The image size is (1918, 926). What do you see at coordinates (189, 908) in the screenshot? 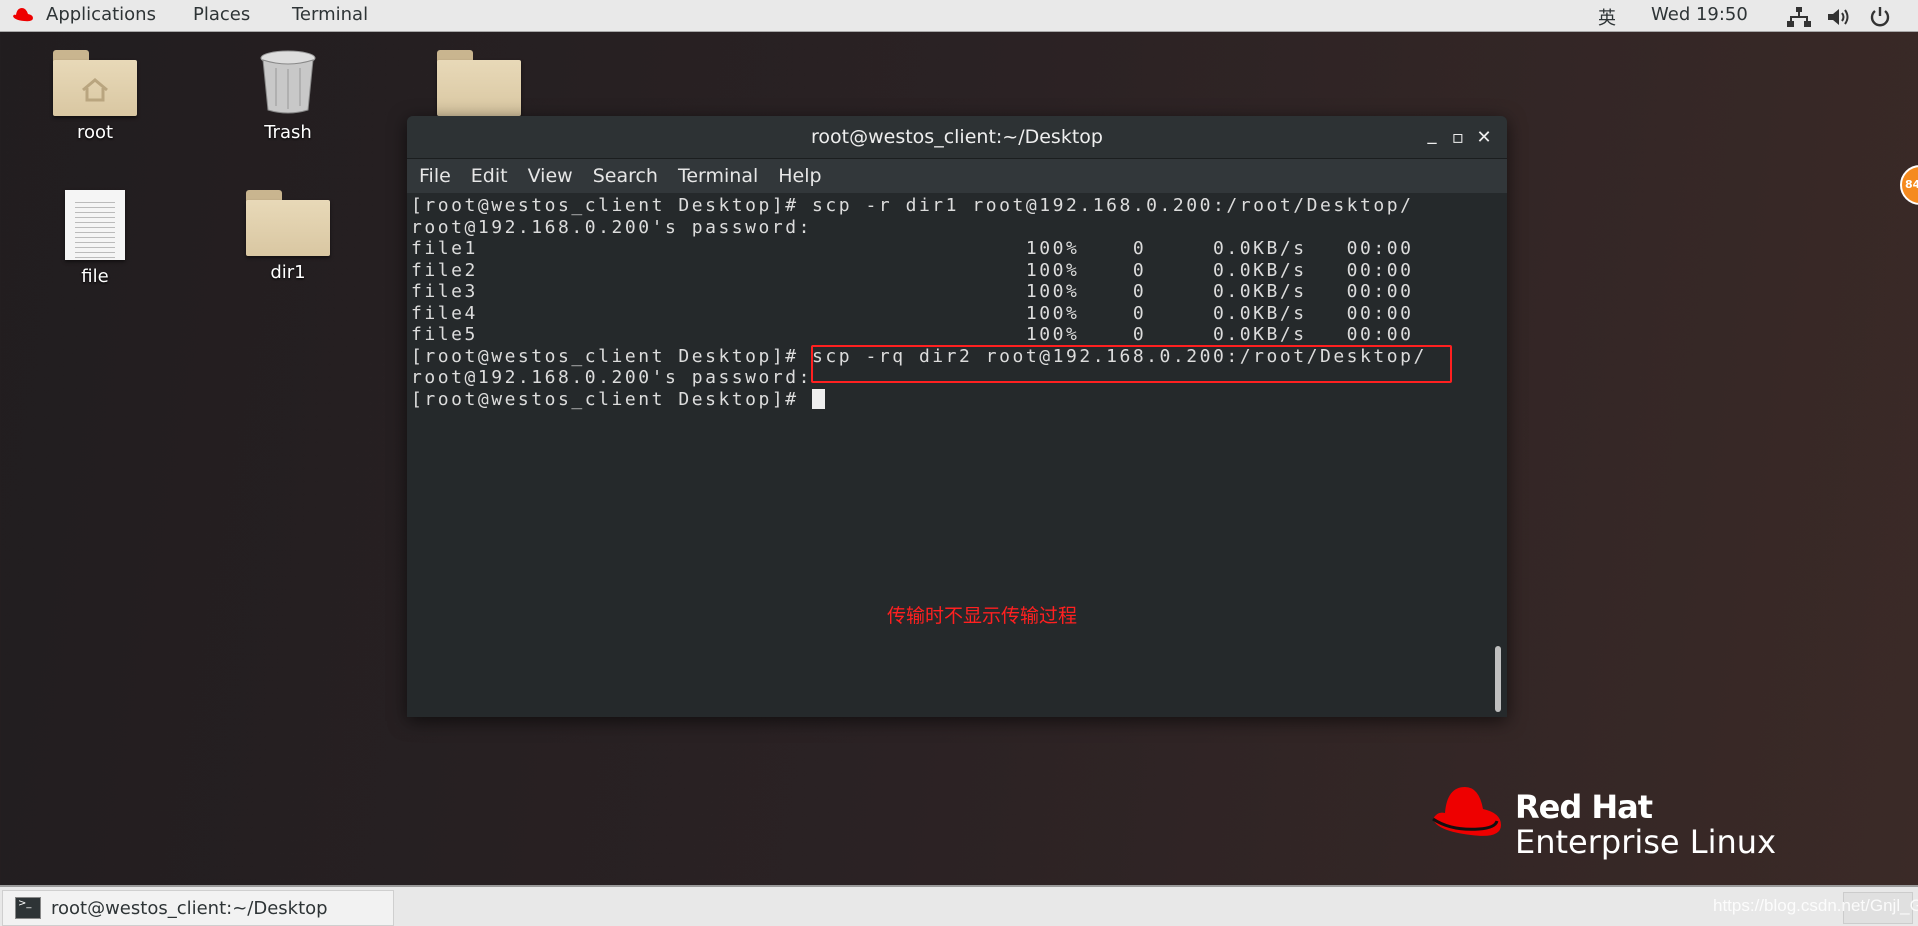
I see `taskbar-item-label: root@westos_client:~/Desktop` at bounding box center [189, 908].